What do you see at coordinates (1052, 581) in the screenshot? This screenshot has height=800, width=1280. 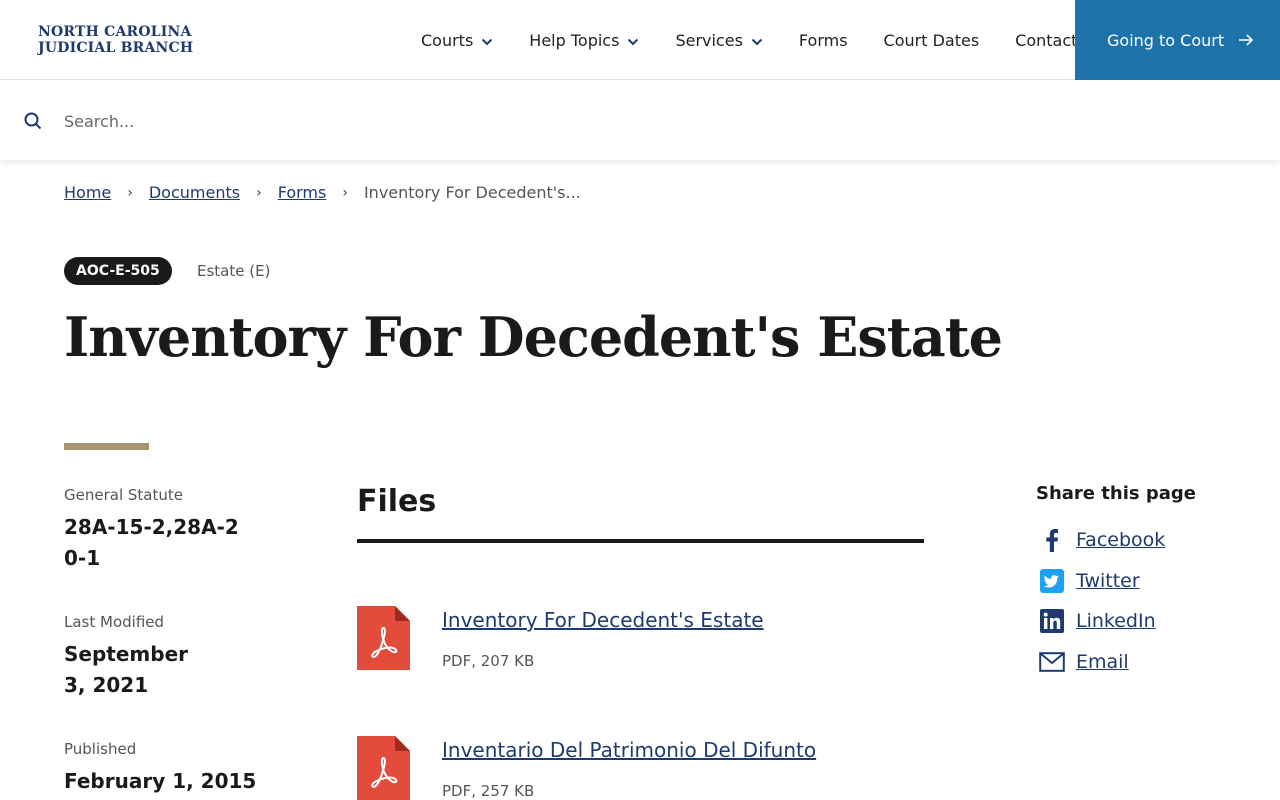 I see `twitter-icon` at bounding box center [1052, 581].